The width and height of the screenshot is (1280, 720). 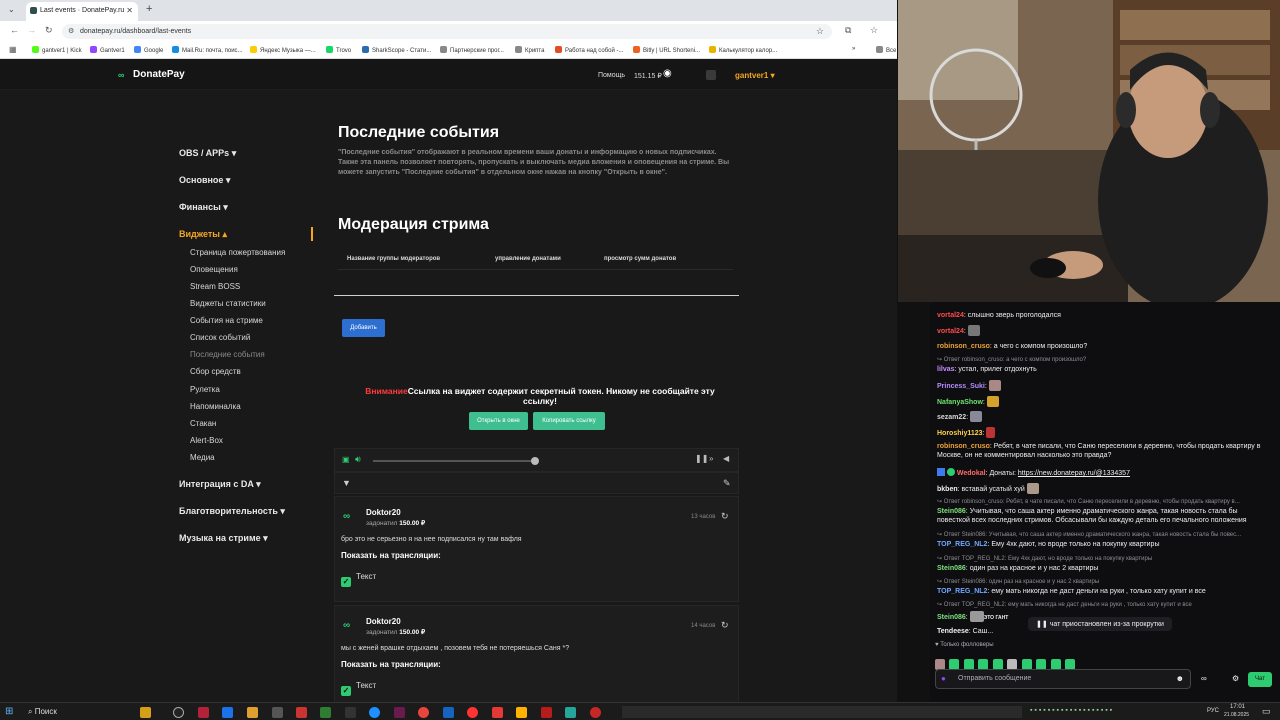 I want to click on widget-media: Медиа, so click(x=202, y=457).